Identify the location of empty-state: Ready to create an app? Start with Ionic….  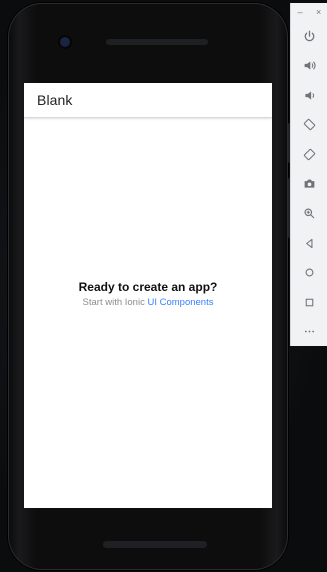
(148, 294).